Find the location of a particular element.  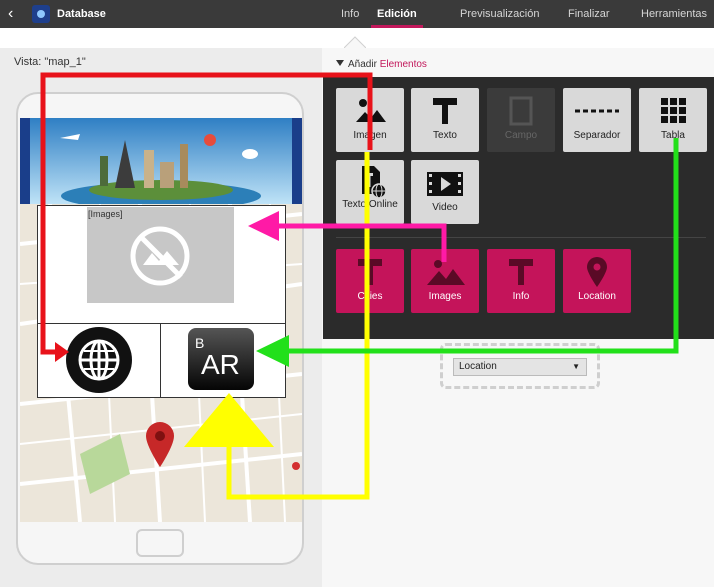

location-select-value: Location is located at coordinates (478, 366).